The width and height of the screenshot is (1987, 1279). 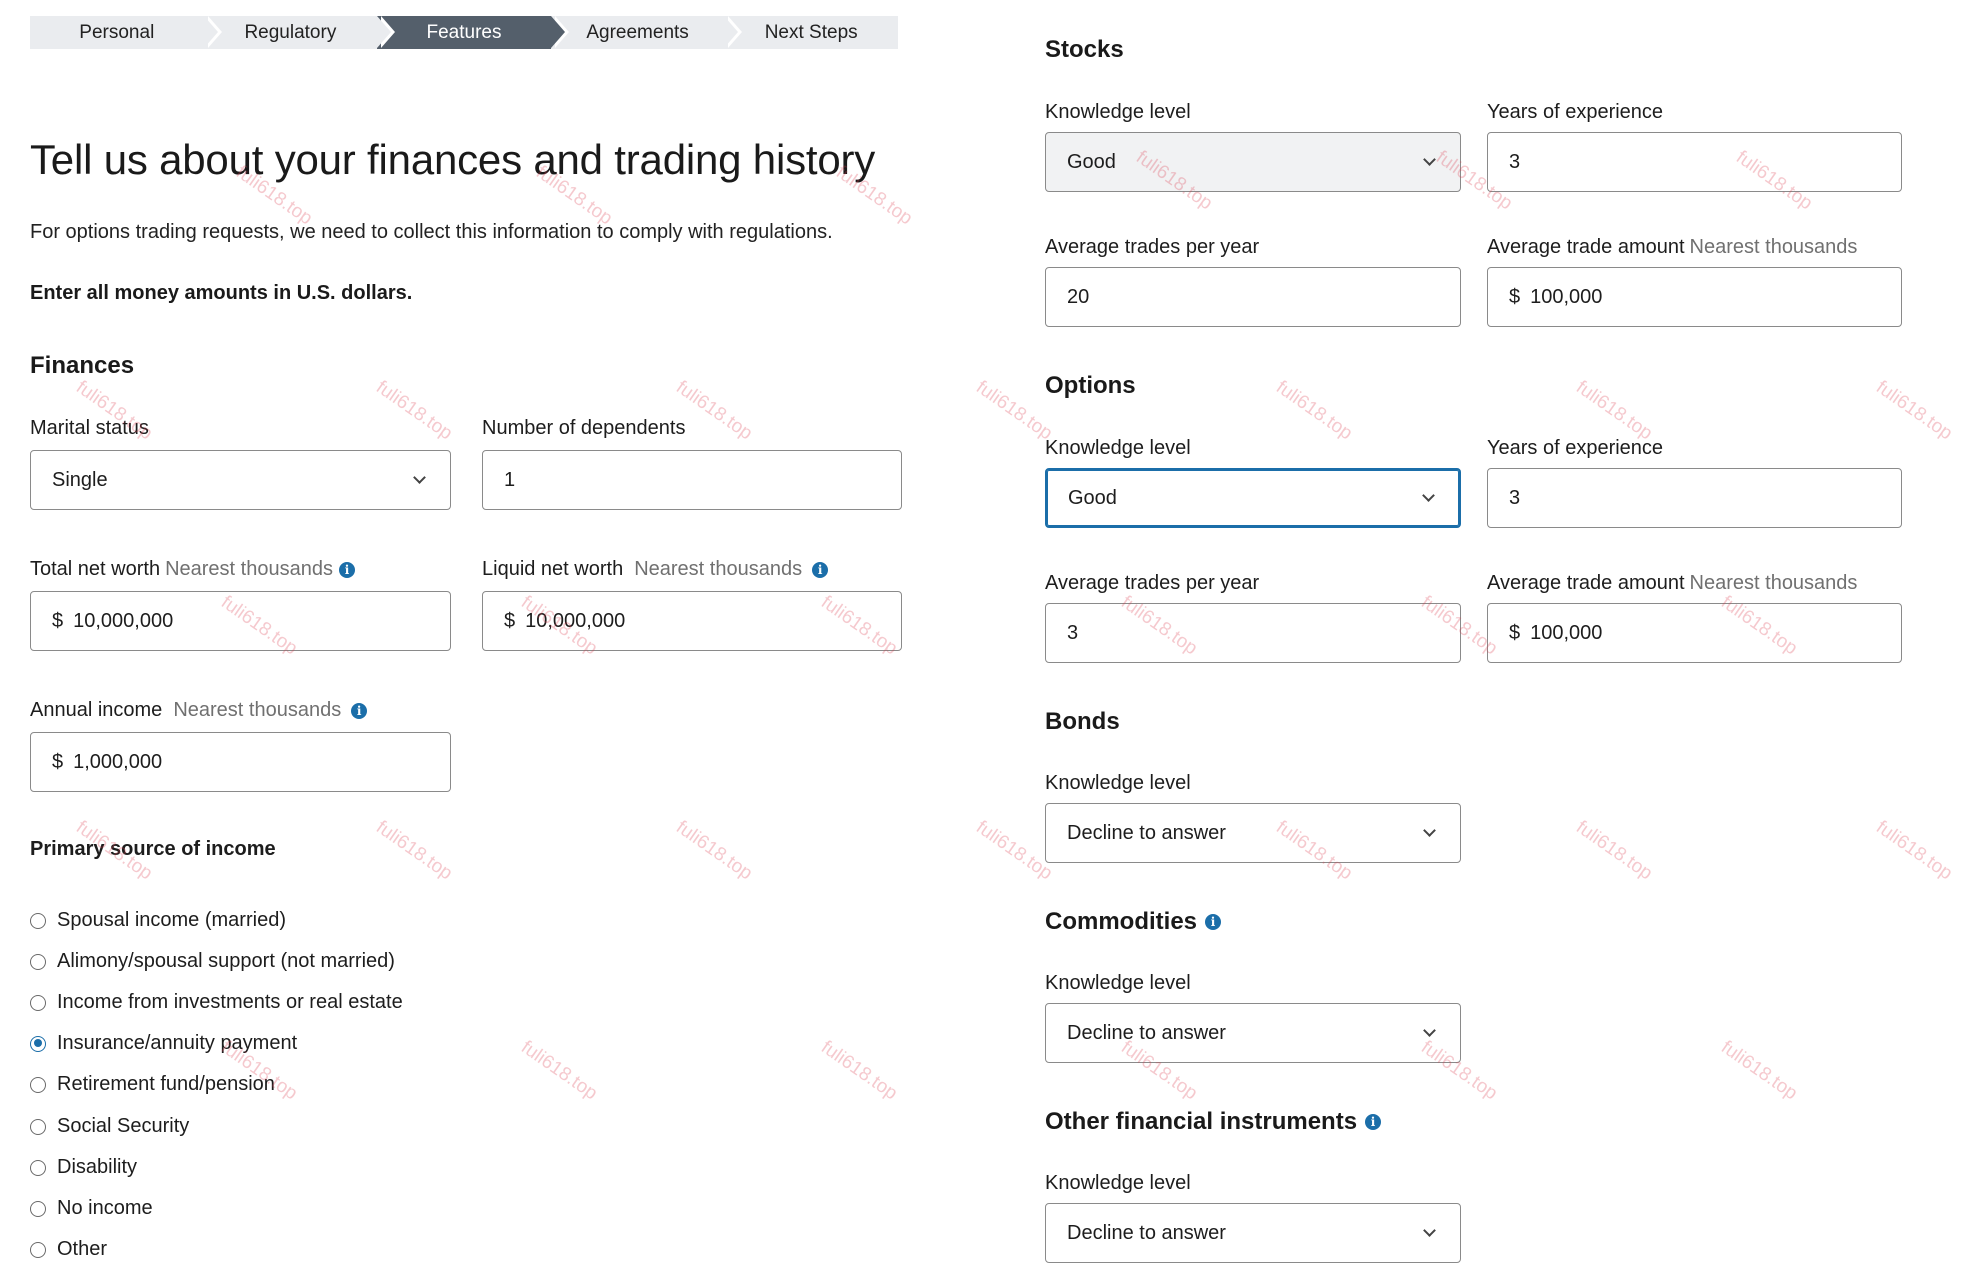 What do you see at coordinates (212, 961) in the screenshot?
I see `radio-option: Alimony/spousal support (not married)` at bounding box center [212, 961].